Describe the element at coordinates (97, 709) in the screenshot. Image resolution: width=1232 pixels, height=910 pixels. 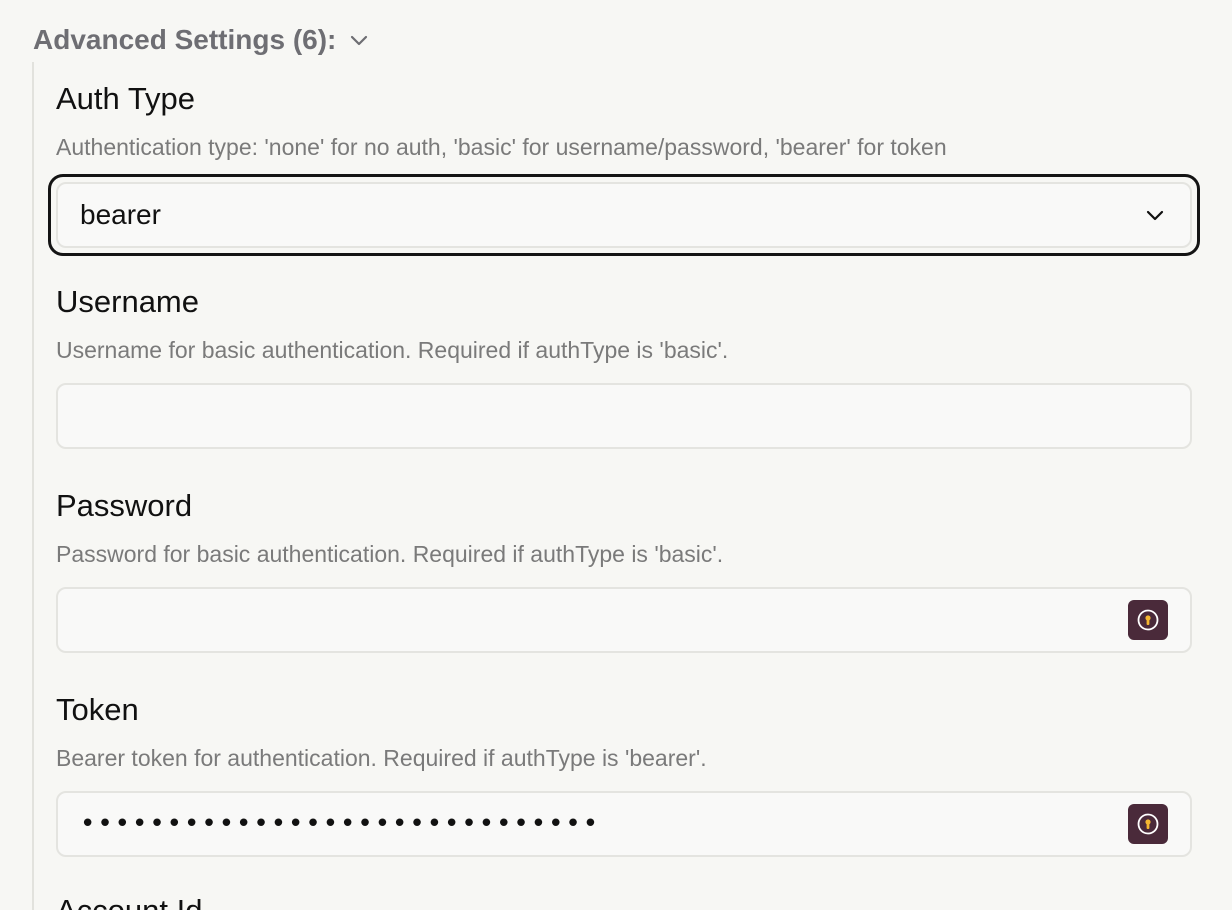
I see `token-label: Token` at that location.